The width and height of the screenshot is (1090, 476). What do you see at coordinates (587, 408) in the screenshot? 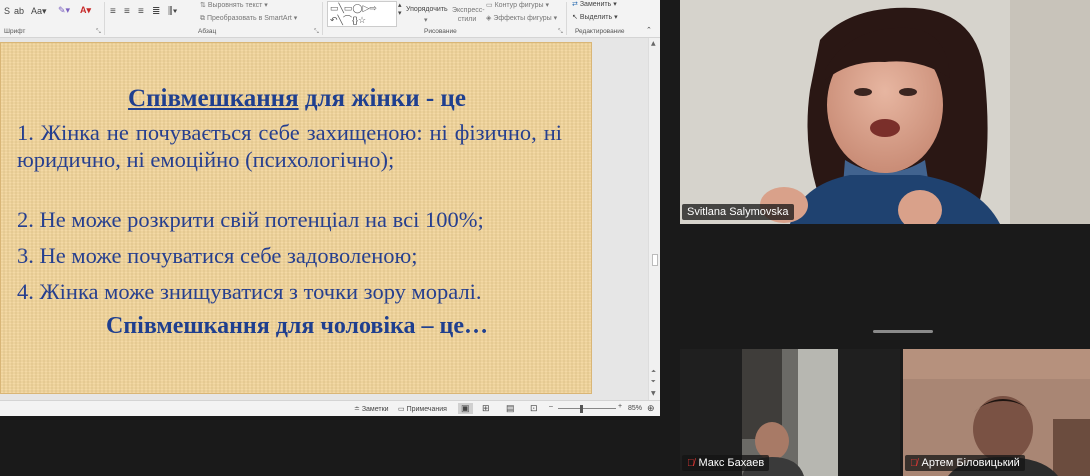
I see `zoom-slider` at bounding box center [587, 408].